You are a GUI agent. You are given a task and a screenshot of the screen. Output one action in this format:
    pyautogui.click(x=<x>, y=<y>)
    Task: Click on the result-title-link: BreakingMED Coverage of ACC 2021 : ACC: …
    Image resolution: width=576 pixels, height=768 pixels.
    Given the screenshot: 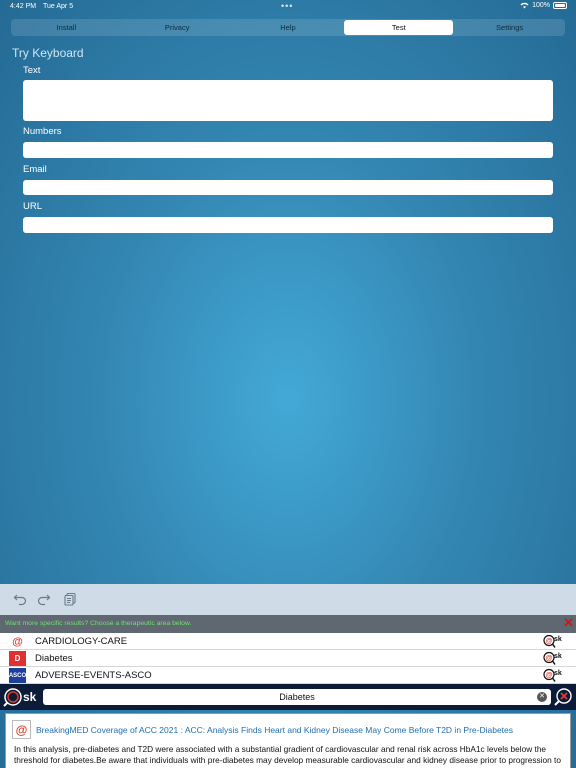 What is the action you would take?
    pyautogui.click(x=274, y=730)
    